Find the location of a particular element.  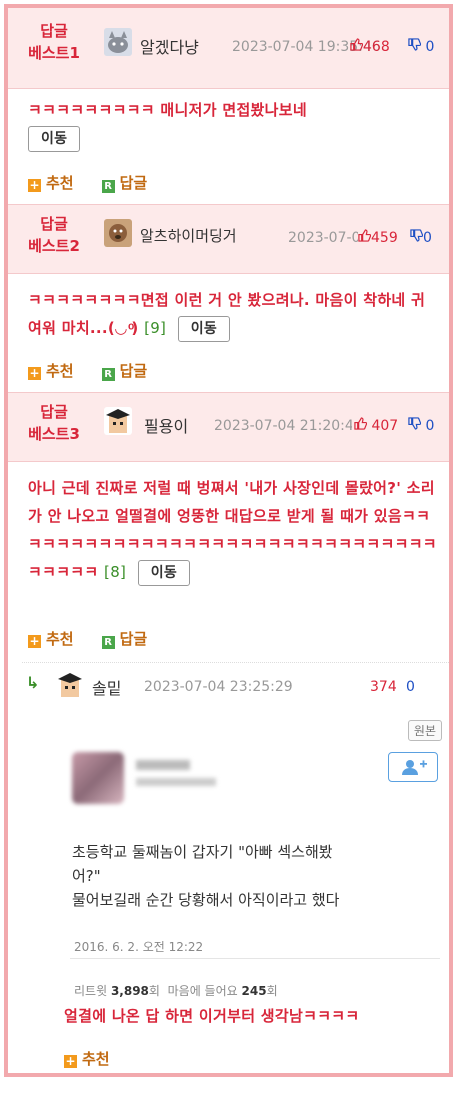

blurred-name is located at coordinates (163, 765).